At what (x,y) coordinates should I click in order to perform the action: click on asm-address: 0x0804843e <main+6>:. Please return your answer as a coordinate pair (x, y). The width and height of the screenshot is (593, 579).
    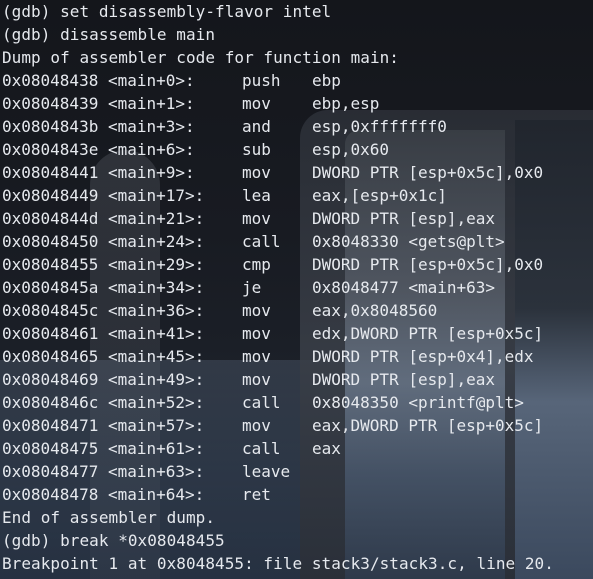
    Looking at the image, I should click on (98, 149).